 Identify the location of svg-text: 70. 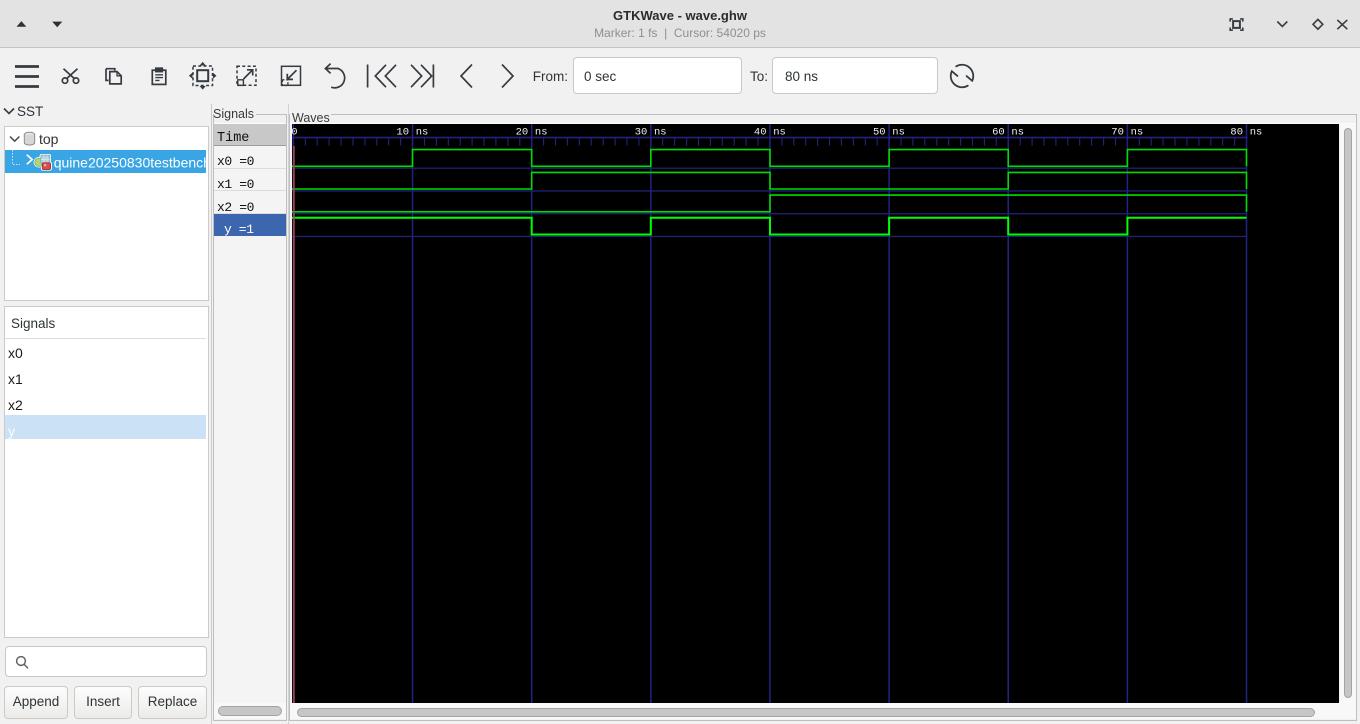
(1117, 133).